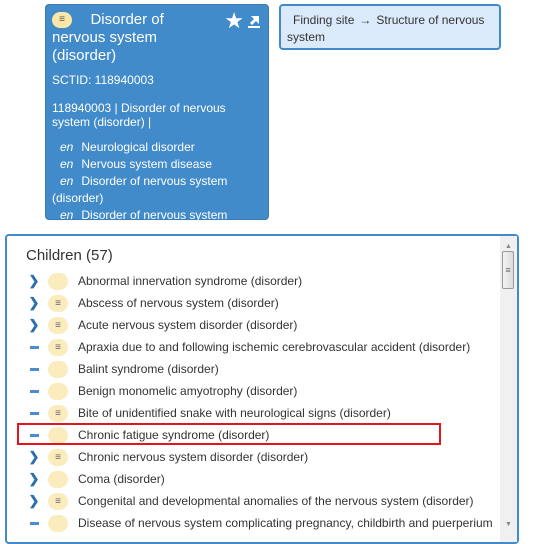 The width and height of the screenshot is (535, 544). What do you see at coordinates (148, 369) in the screenshot?
I see `child-concept-label: Balint syndrome (disorder)` at bounding box center [148, 369].